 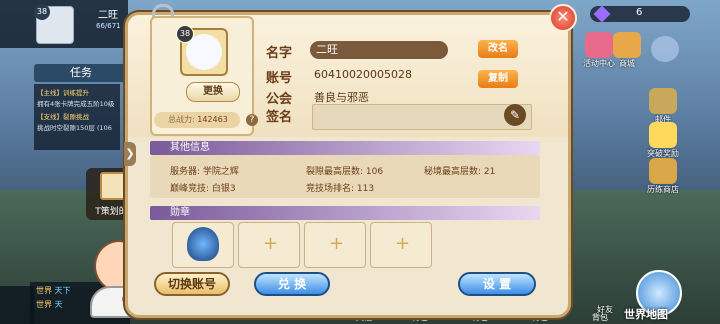 What do you see at coordinates (627, 45) in the screenshot?
I see `shop-icon` at bounding box center [627, 45].